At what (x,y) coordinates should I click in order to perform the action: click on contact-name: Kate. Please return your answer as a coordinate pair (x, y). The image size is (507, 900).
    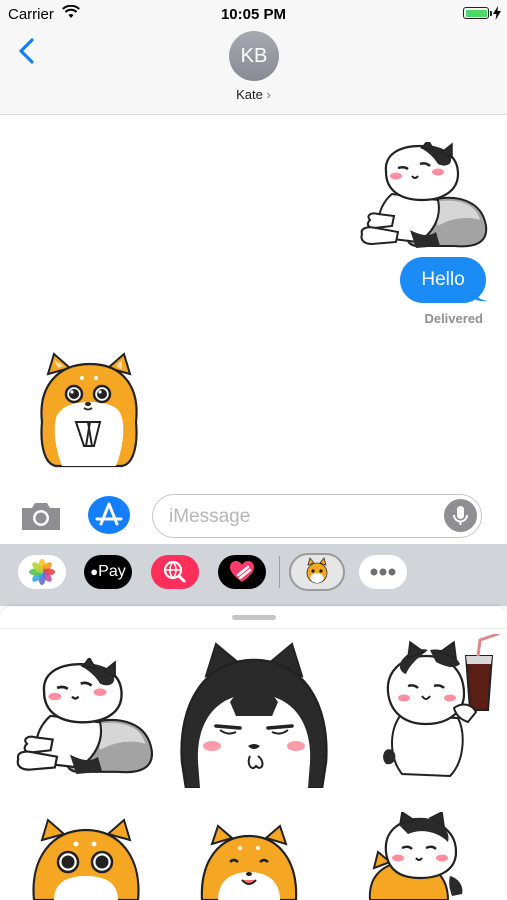
    Looking at the image, I should click on (249, 94).